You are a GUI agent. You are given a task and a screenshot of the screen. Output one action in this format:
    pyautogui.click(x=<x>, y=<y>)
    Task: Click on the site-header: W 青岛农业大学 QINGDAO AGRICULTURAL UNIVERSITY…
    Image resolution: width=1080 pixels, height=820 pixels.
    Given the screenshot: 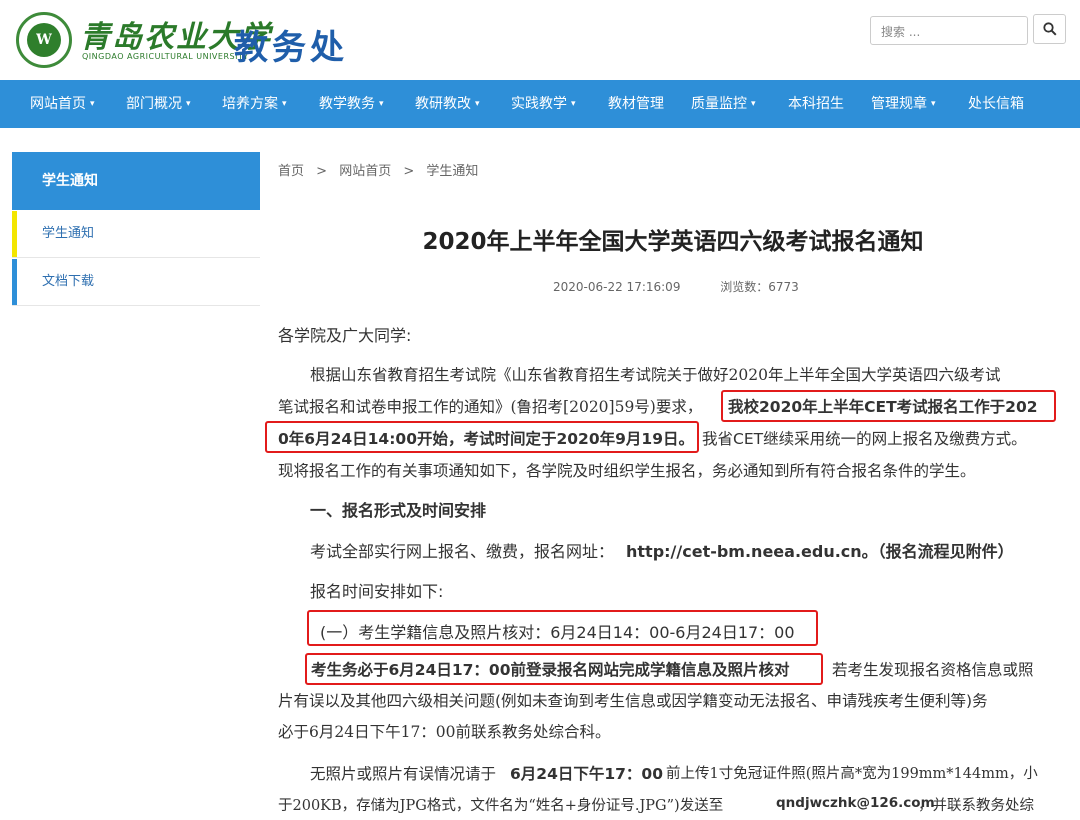 What is the action you would take?
    pyautogui.click(x=540, y=40)
    